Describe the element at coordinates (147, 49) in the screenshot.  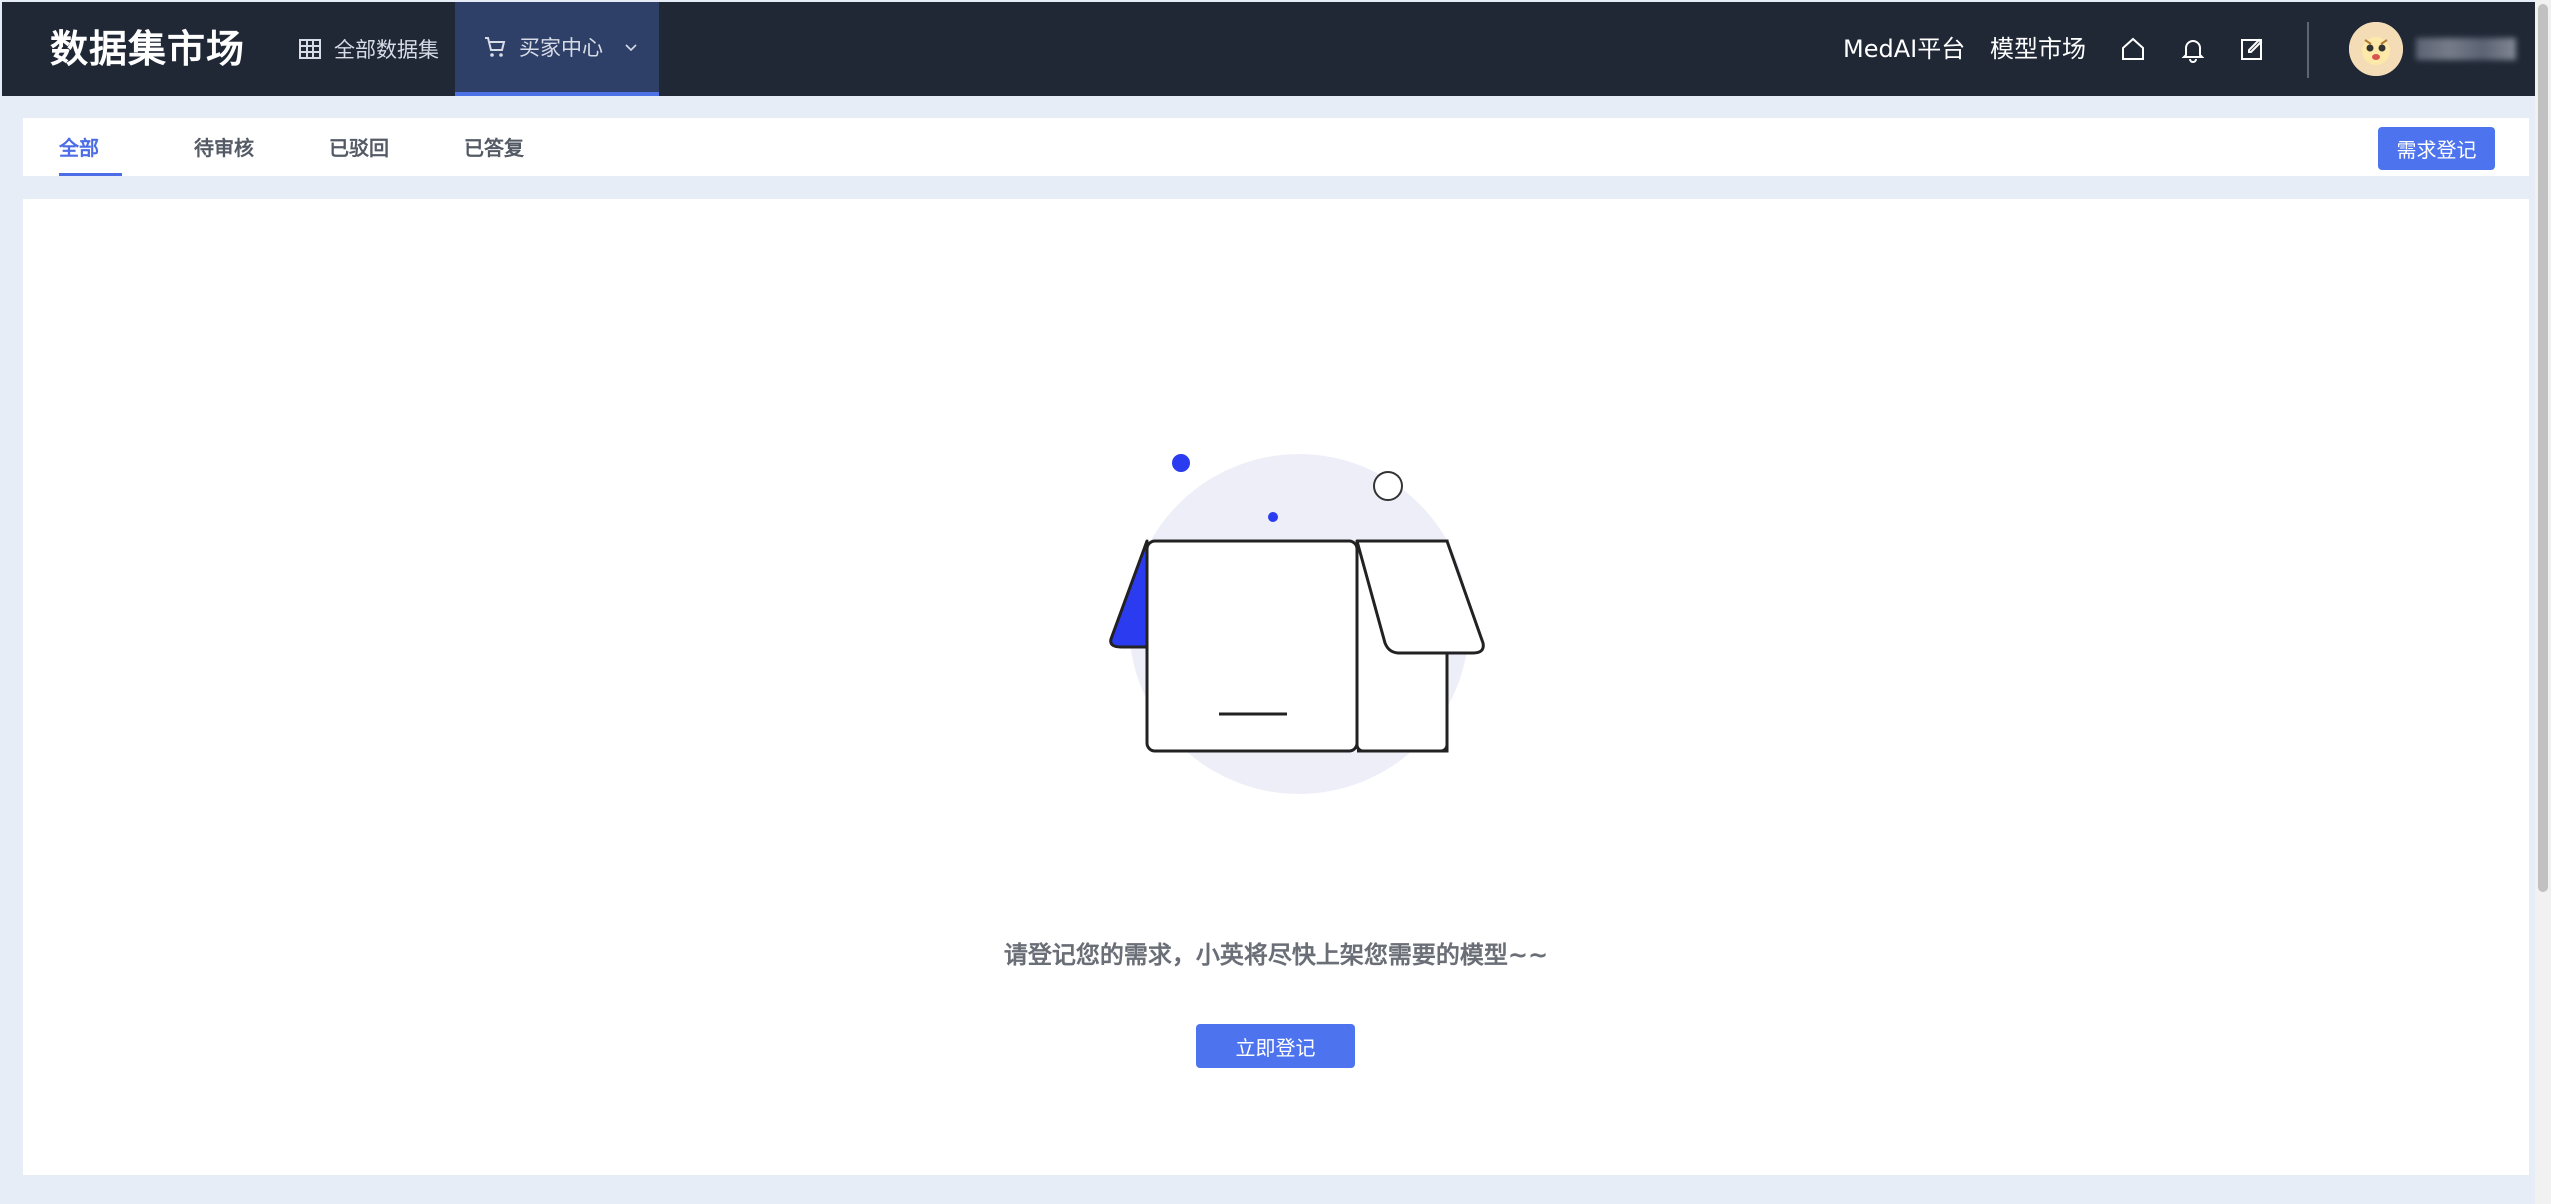
I see `brand-title: 数据集市场` at that location.